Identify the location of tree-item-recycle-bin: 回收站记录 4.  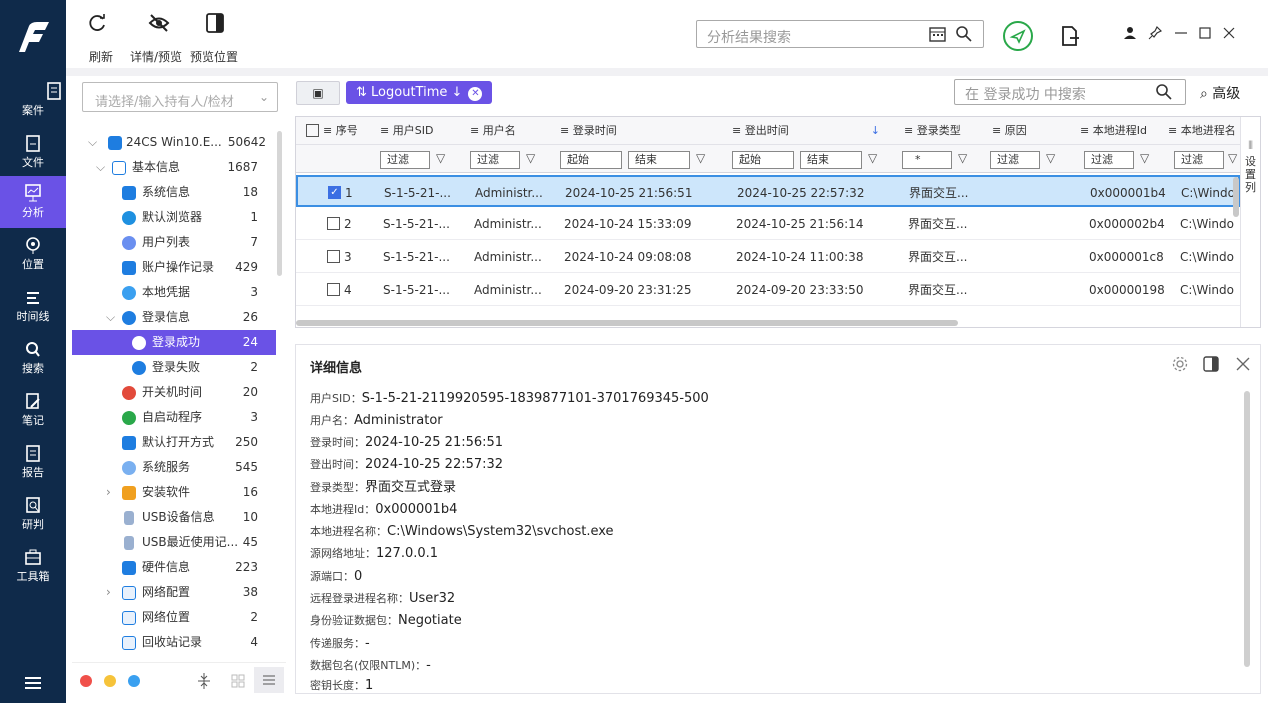
(174, 642).